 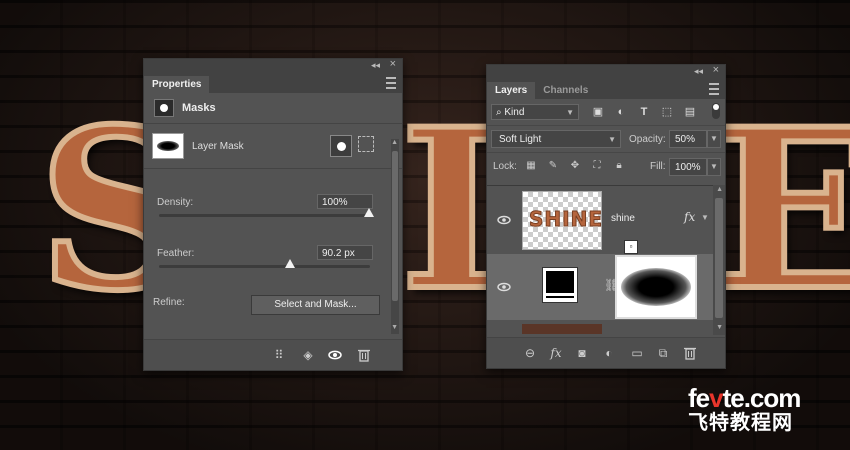 I want to click on blend-row: Soft Light ▼ Opacity: 50% ▼, so click(x=606, y=138).